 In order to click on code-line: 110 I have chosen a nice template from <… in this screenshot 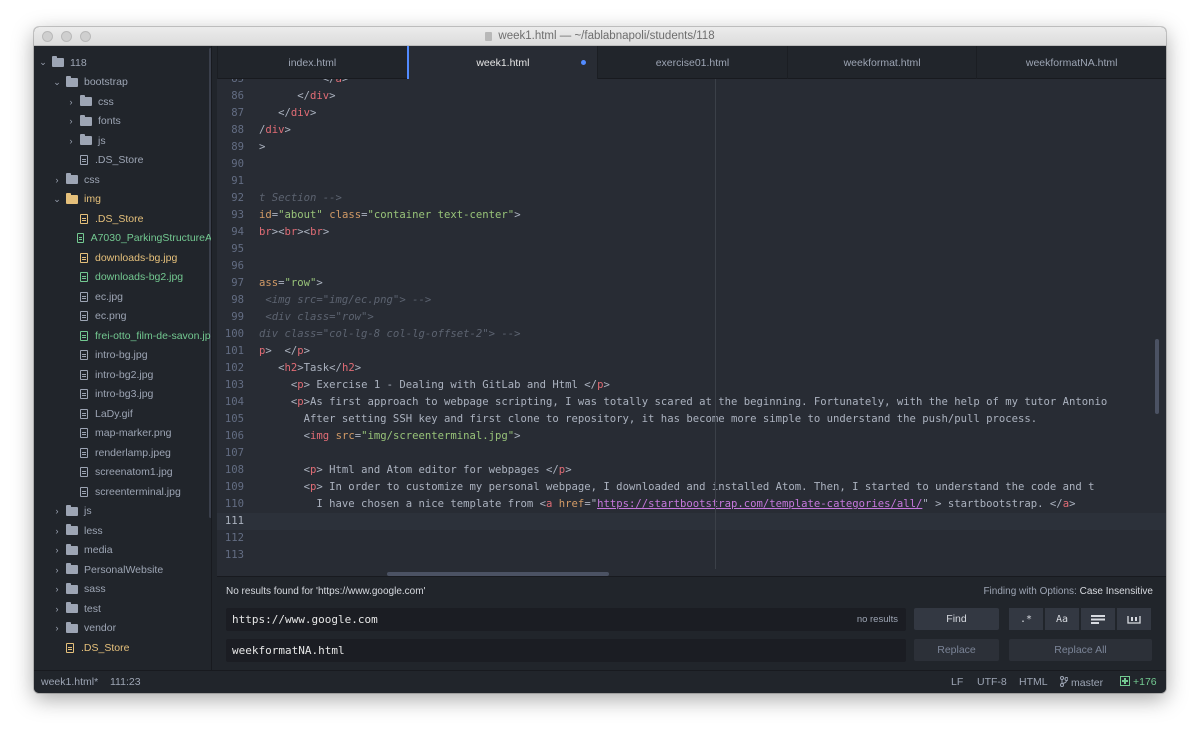, I will do `click(691, 504)`.